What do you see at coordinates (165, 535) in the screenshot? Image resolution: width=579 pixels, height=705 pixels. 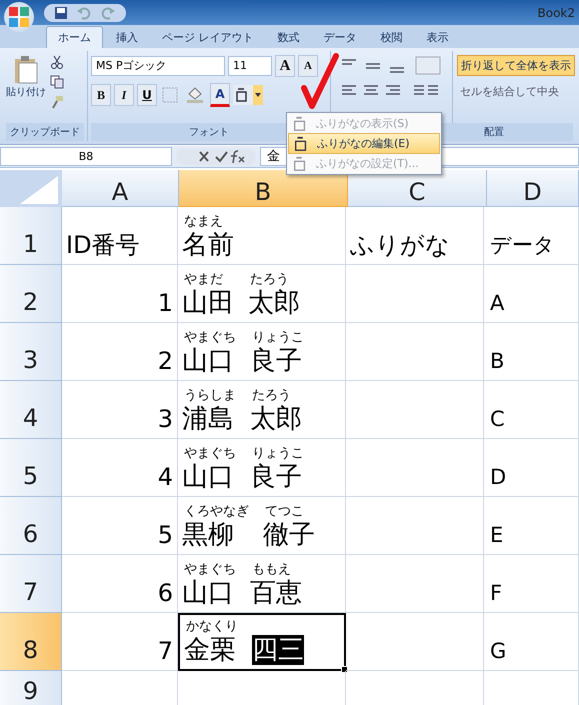 I see `cell-text: 5` at bounding box center [165, 535].